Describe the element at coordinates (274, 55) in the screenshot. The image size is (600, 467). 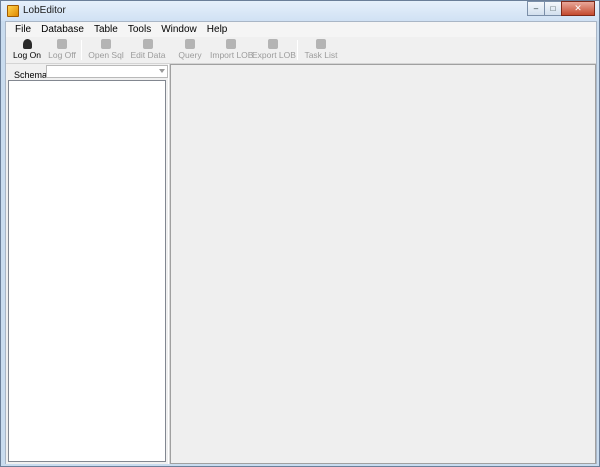
I see `export-lob-label: Export LOB` at that location.